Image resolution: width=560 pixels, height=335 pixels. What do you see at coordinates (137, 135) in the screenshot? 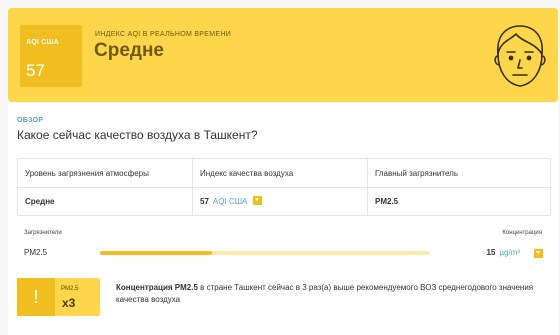
I see `page-question: Какое сейчас качество воздуха в Ташкент?` at bounding box center [137, 135].